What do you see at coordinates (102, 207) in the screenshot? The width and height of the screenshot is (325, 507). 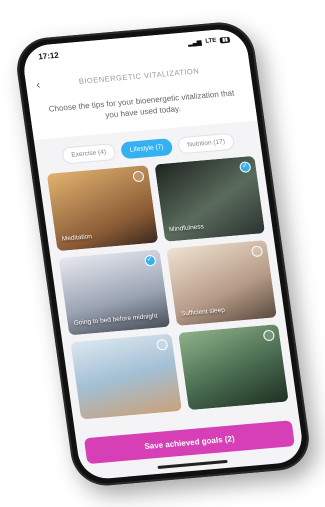 I see `tip-card-meditation: Meditation` at bounding box center [102, 207].